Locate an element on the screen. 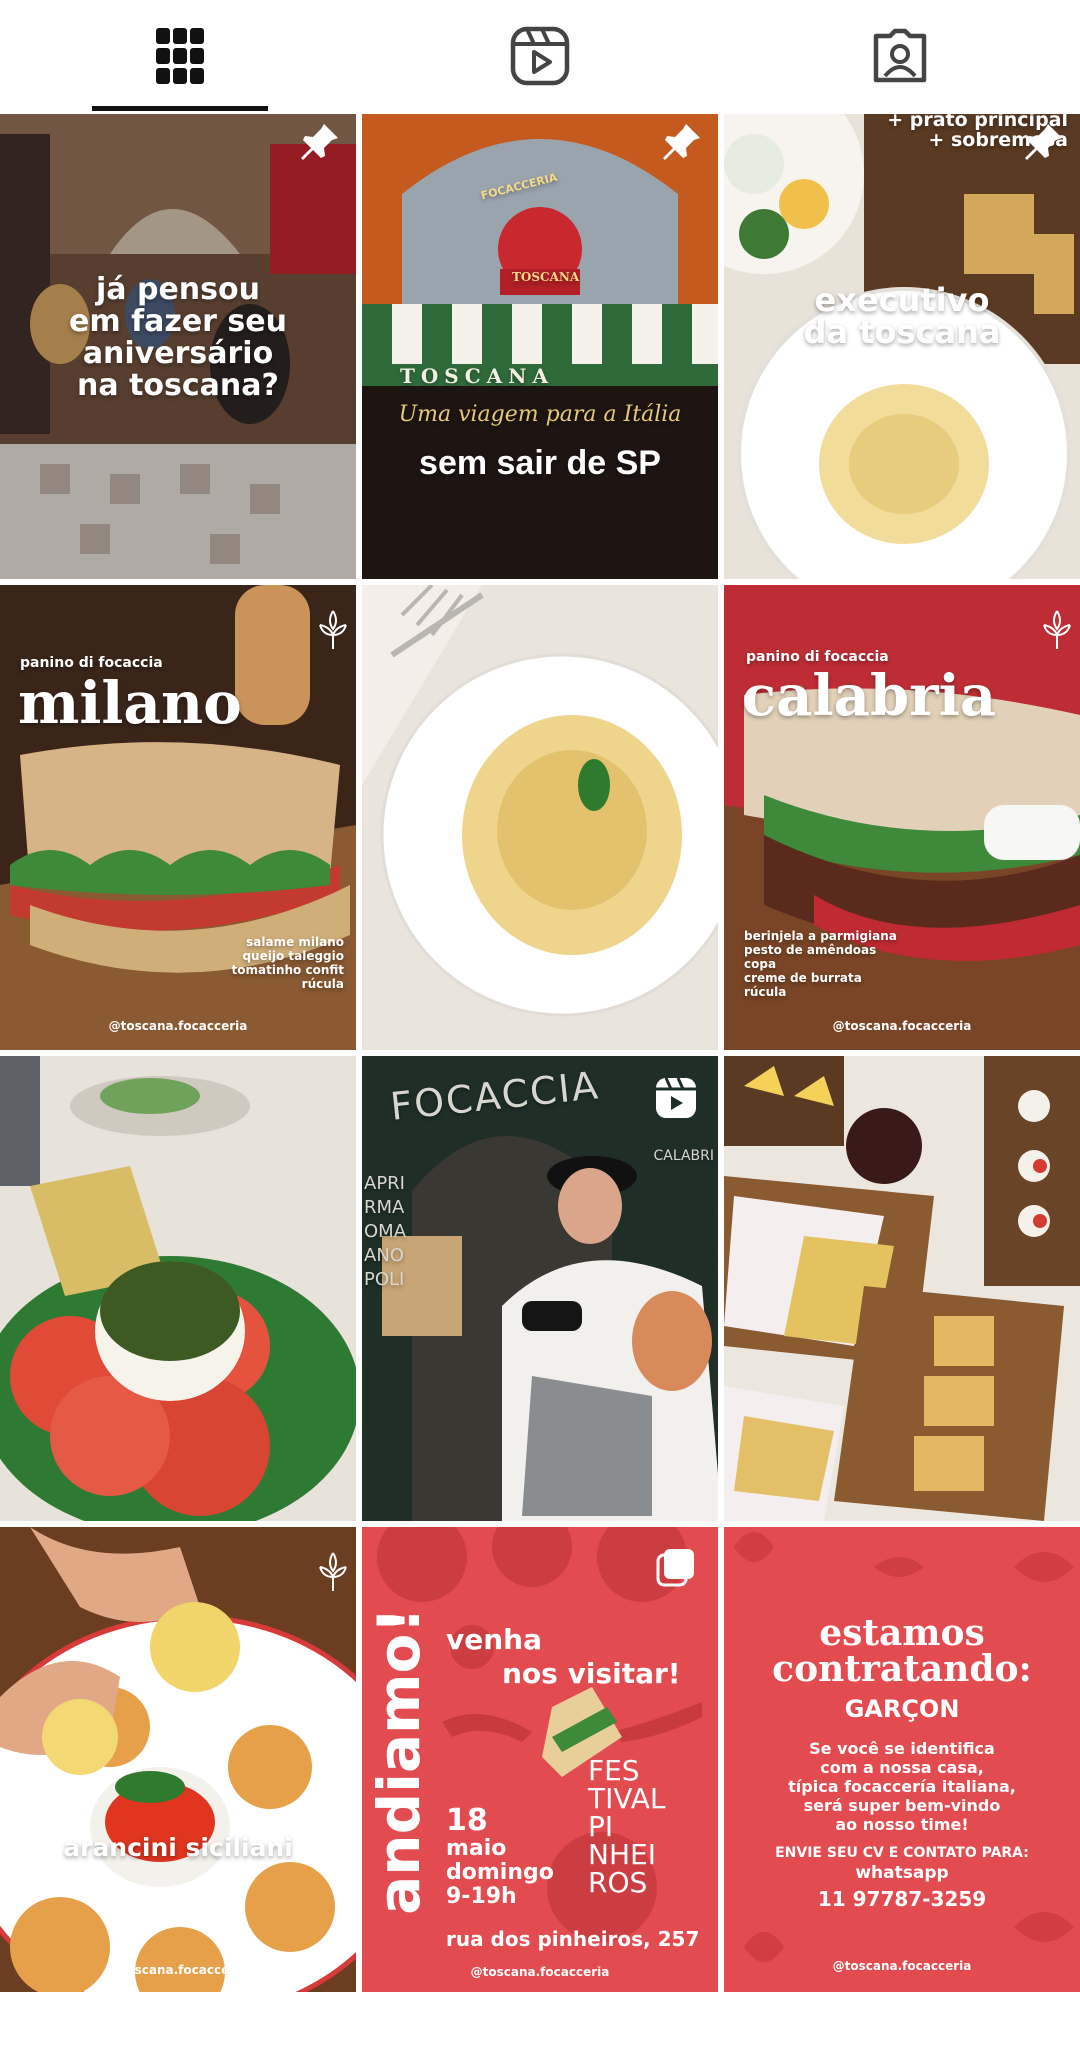 This screenshot has width=1080, height=2047. post-title: da toscana is located at coordinates (902, 332).